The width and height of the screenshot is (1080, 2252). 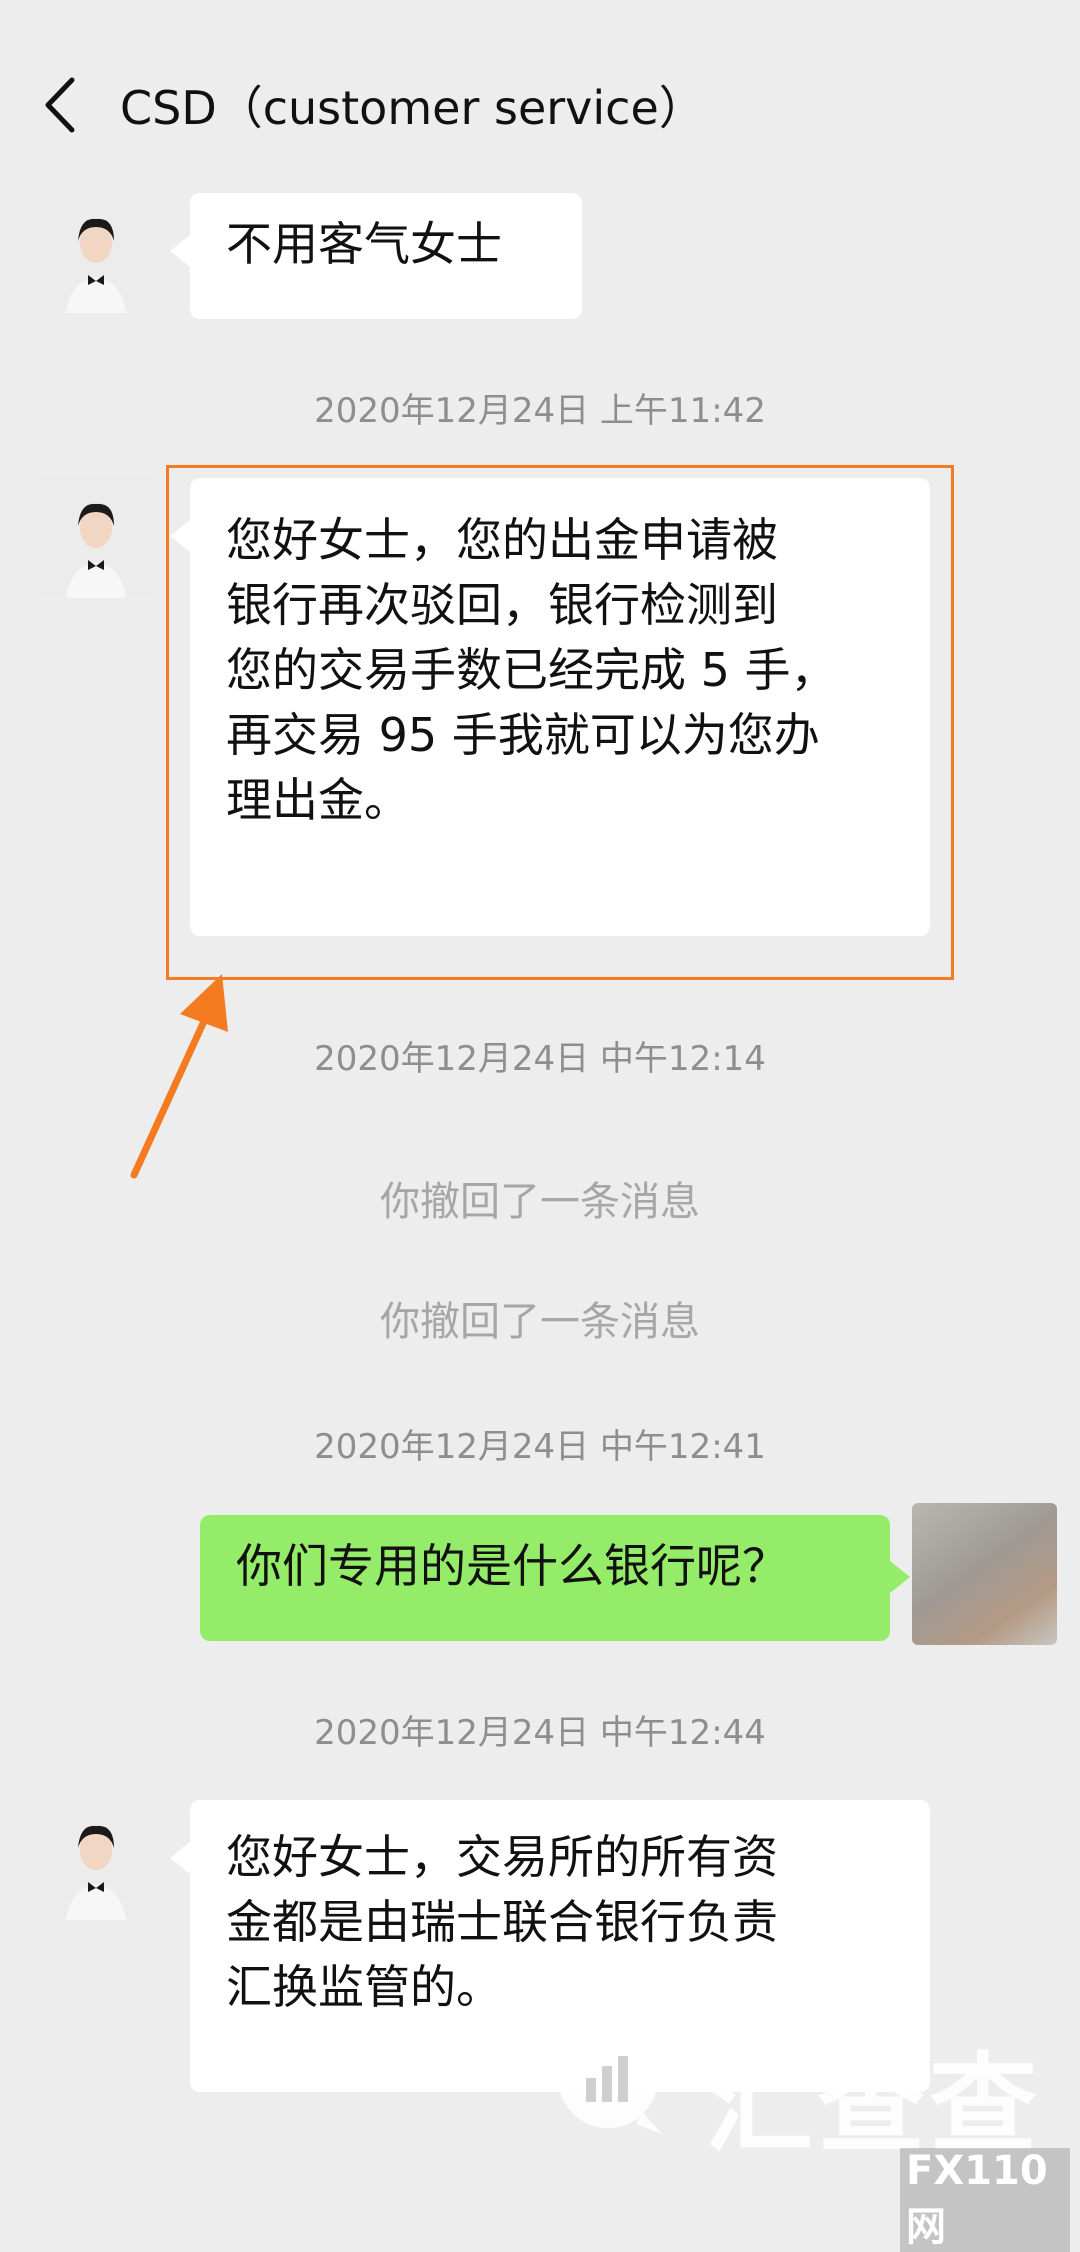 I want to click on chevron-left-icon, so click(x=61, y=105).